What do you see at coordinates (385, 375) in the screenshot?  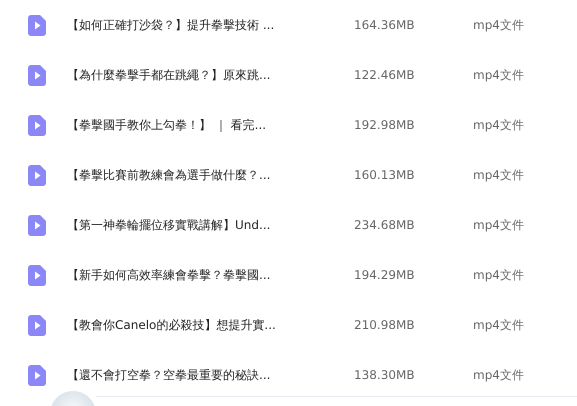 I see `file-size: 138.30MB` at bounding box center [385, 375].